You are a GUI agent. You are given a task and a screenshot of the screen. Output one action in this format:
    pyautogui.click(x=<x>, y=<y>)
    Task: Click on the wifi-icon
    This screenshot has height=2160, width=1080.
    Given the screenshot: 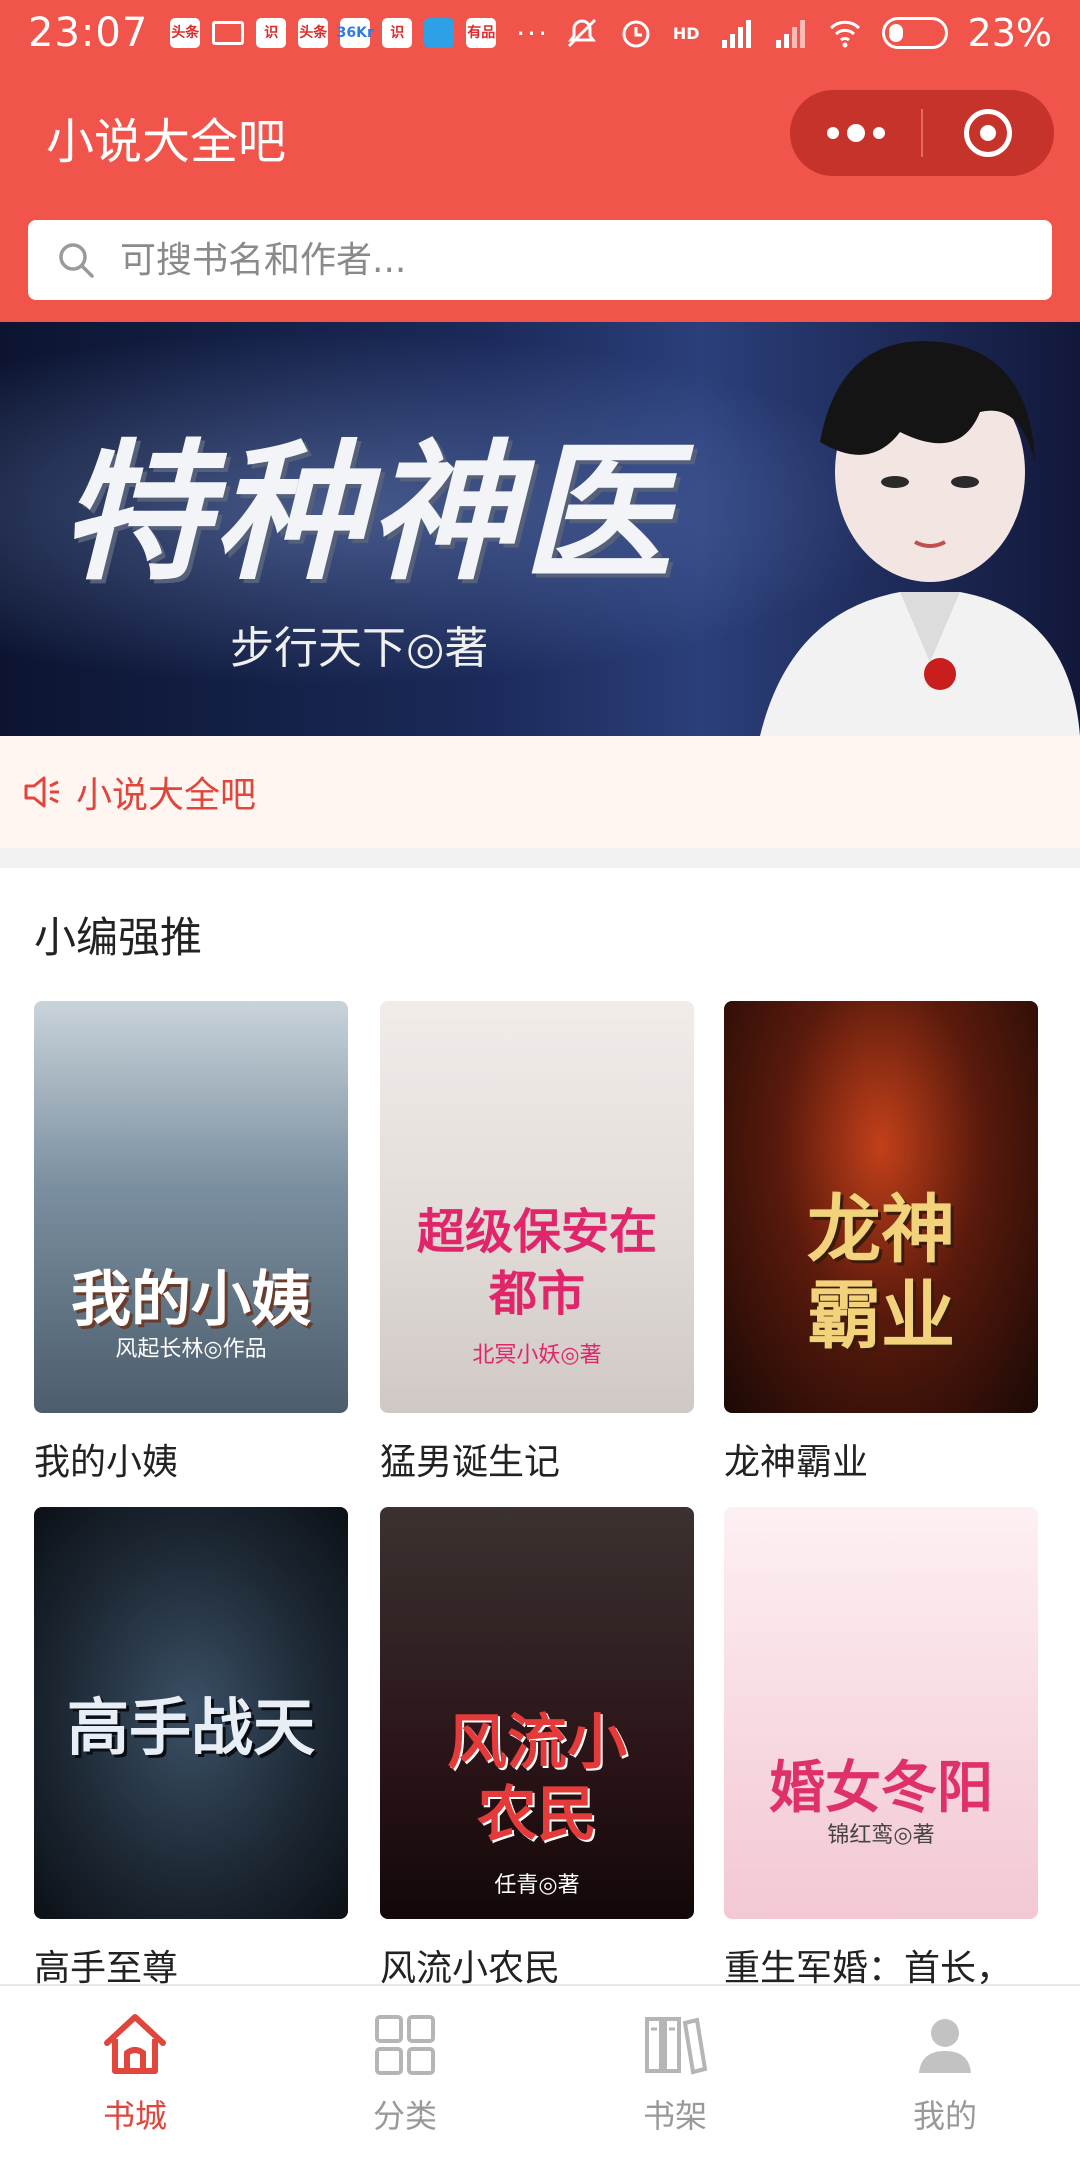 What is the action you would take?
    pyautogui.click(x=844, y=34)
    